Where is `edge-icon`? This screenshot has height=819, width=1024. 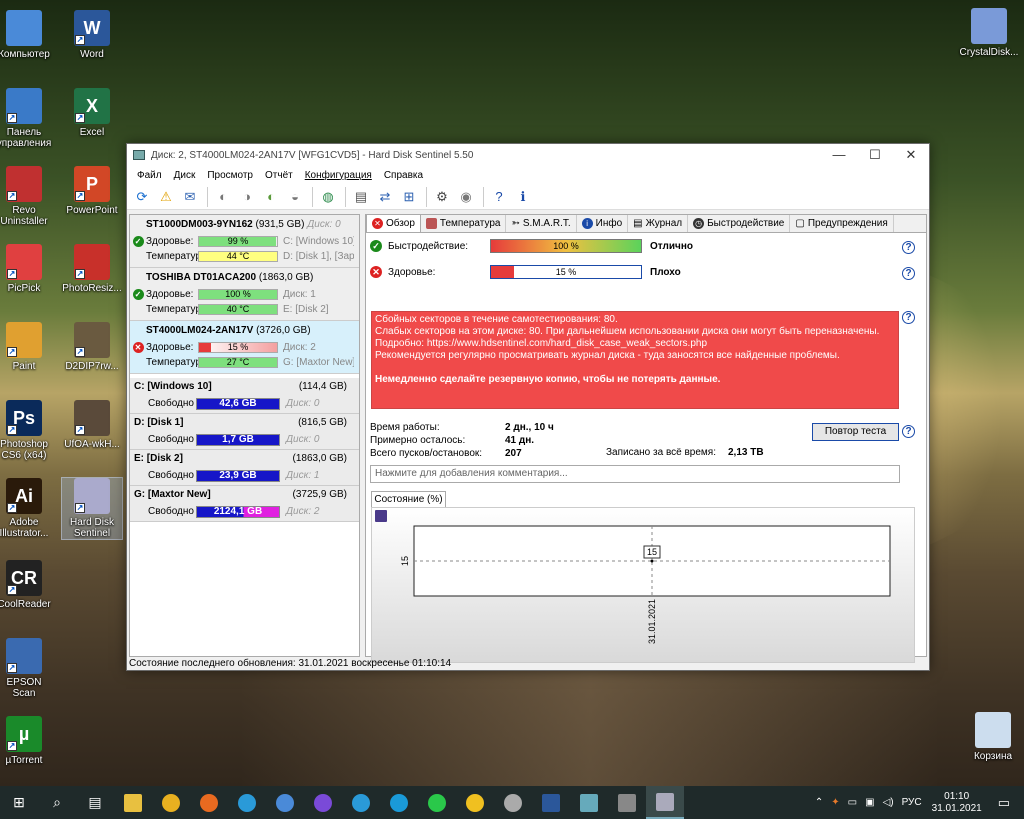
edge-icon is located at coordinates (247, 802).